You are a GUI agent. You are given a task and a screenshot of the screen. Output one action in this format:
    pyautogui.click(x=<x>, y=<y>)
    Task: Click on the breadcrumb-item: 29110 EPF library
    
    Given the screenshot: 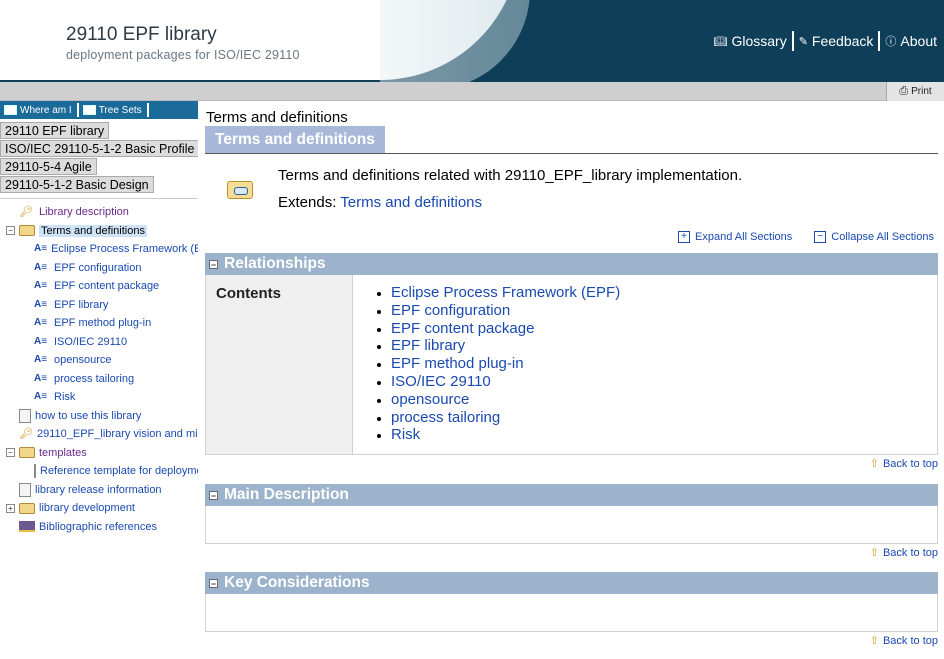 What is the action you would take?
    pyautogui.click(x=55, y=130)
    